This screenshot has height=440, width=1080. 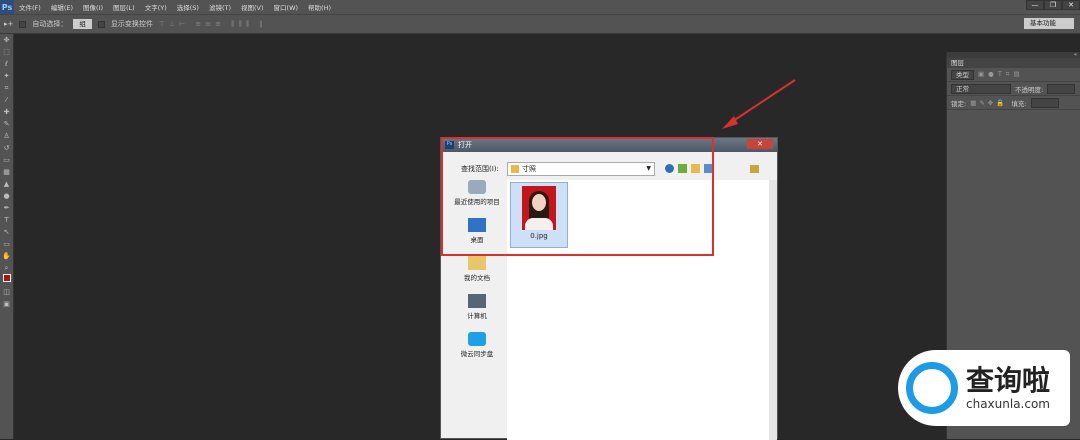 What do you see at coordinates (932, 388) in the screenshot?
I see `watermark-logo` at bounding box center [932, 388].